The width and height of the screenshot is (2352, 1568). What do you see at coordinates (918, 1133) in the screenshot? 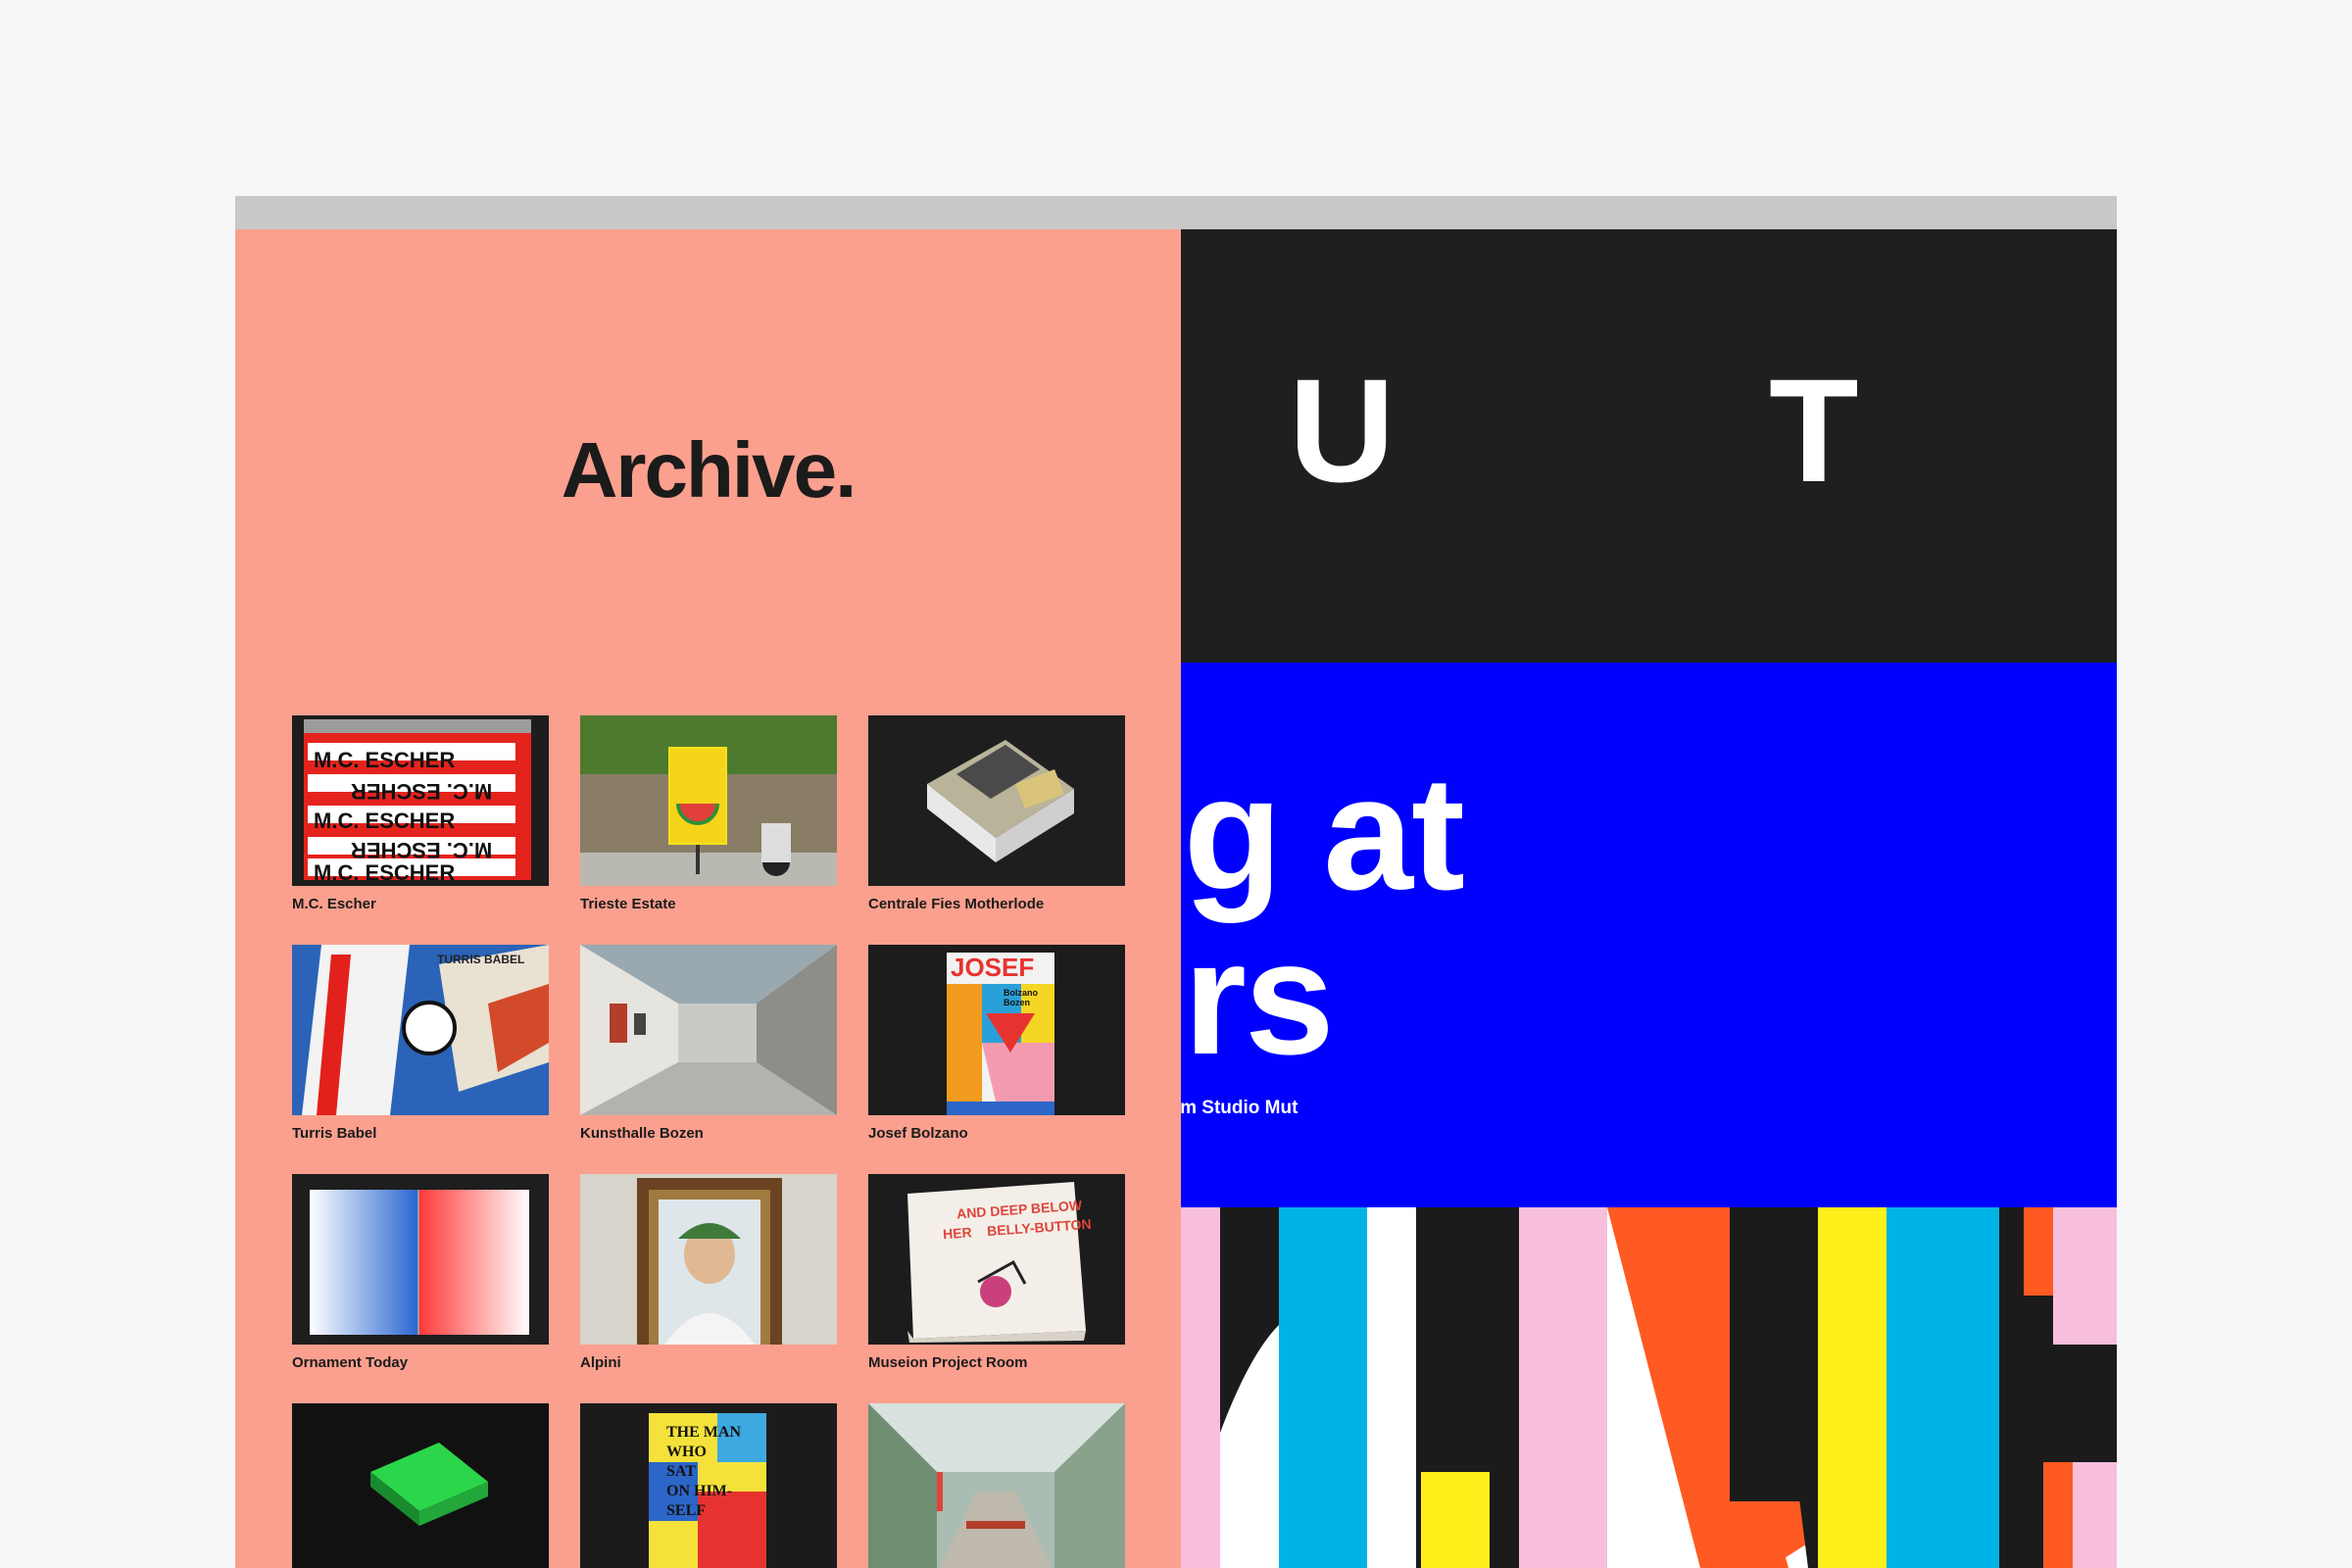
I see `archive-item-label: Josef Bolzano` at bounding box center [918, 1133].